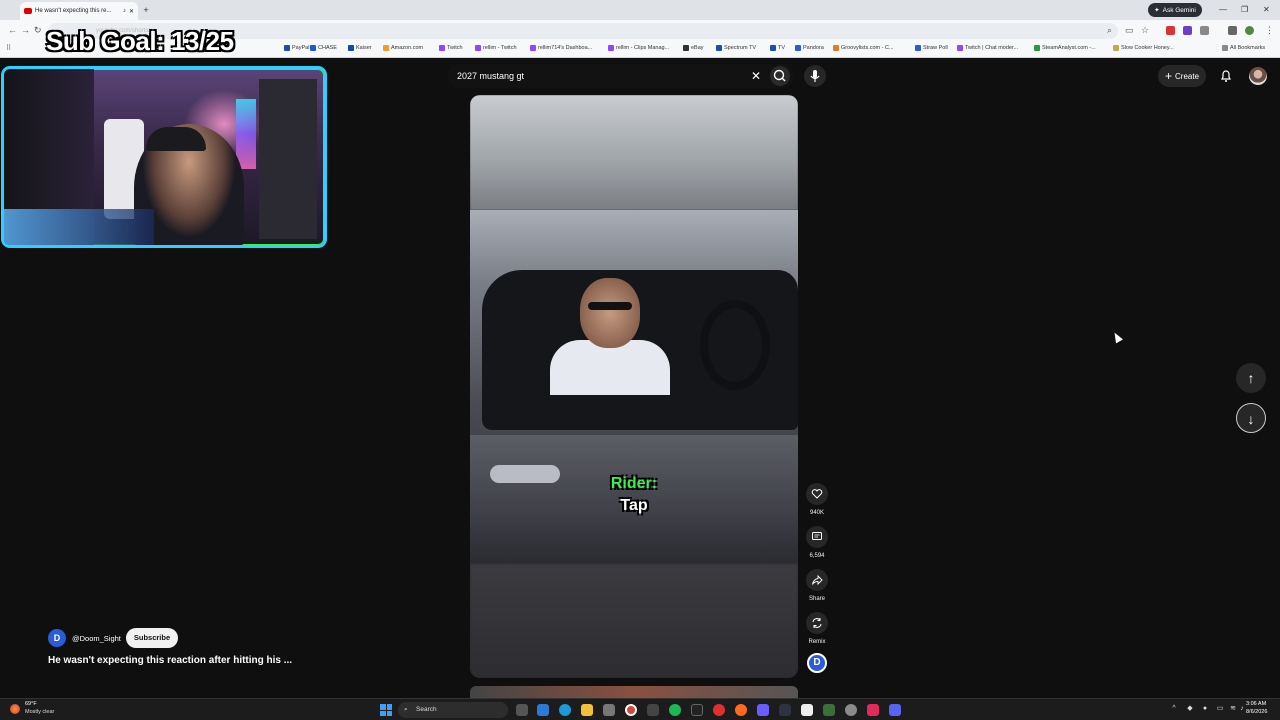 This screenshot has height=720, width=1280. Describe the element at coordinates (693, 48) in the screenshot. I see `bookmark-item: eBay` at that location.